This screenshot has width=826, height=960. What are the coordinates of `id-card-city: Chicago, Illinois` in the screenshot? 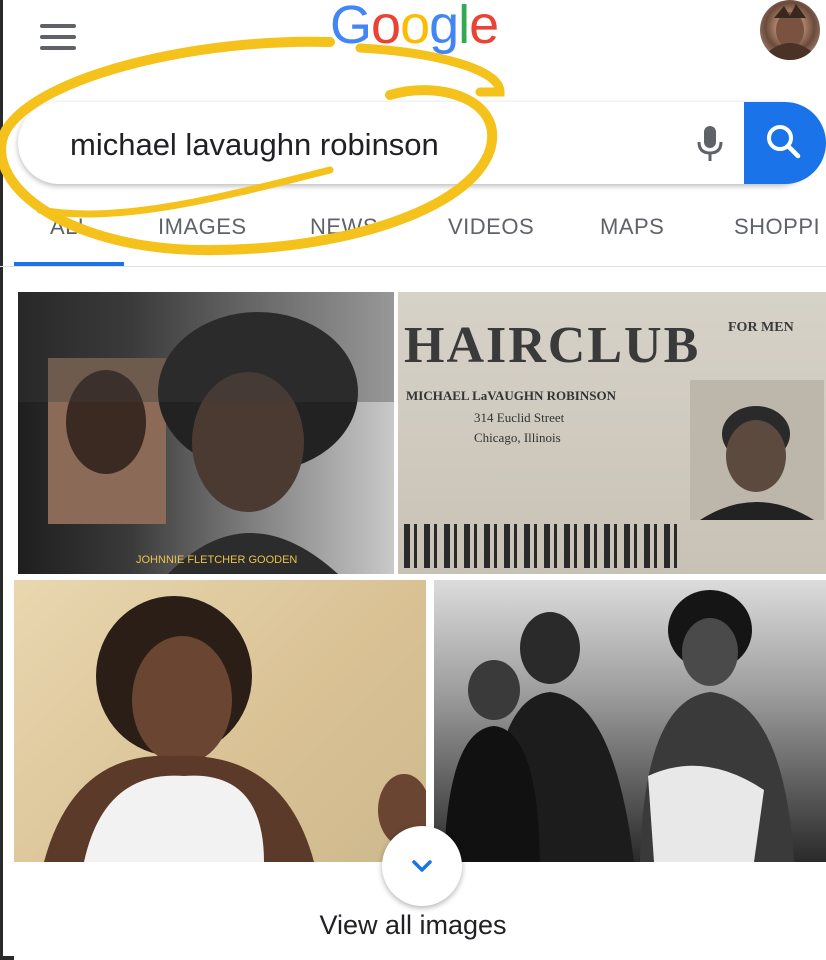 It's located at (517, 437).